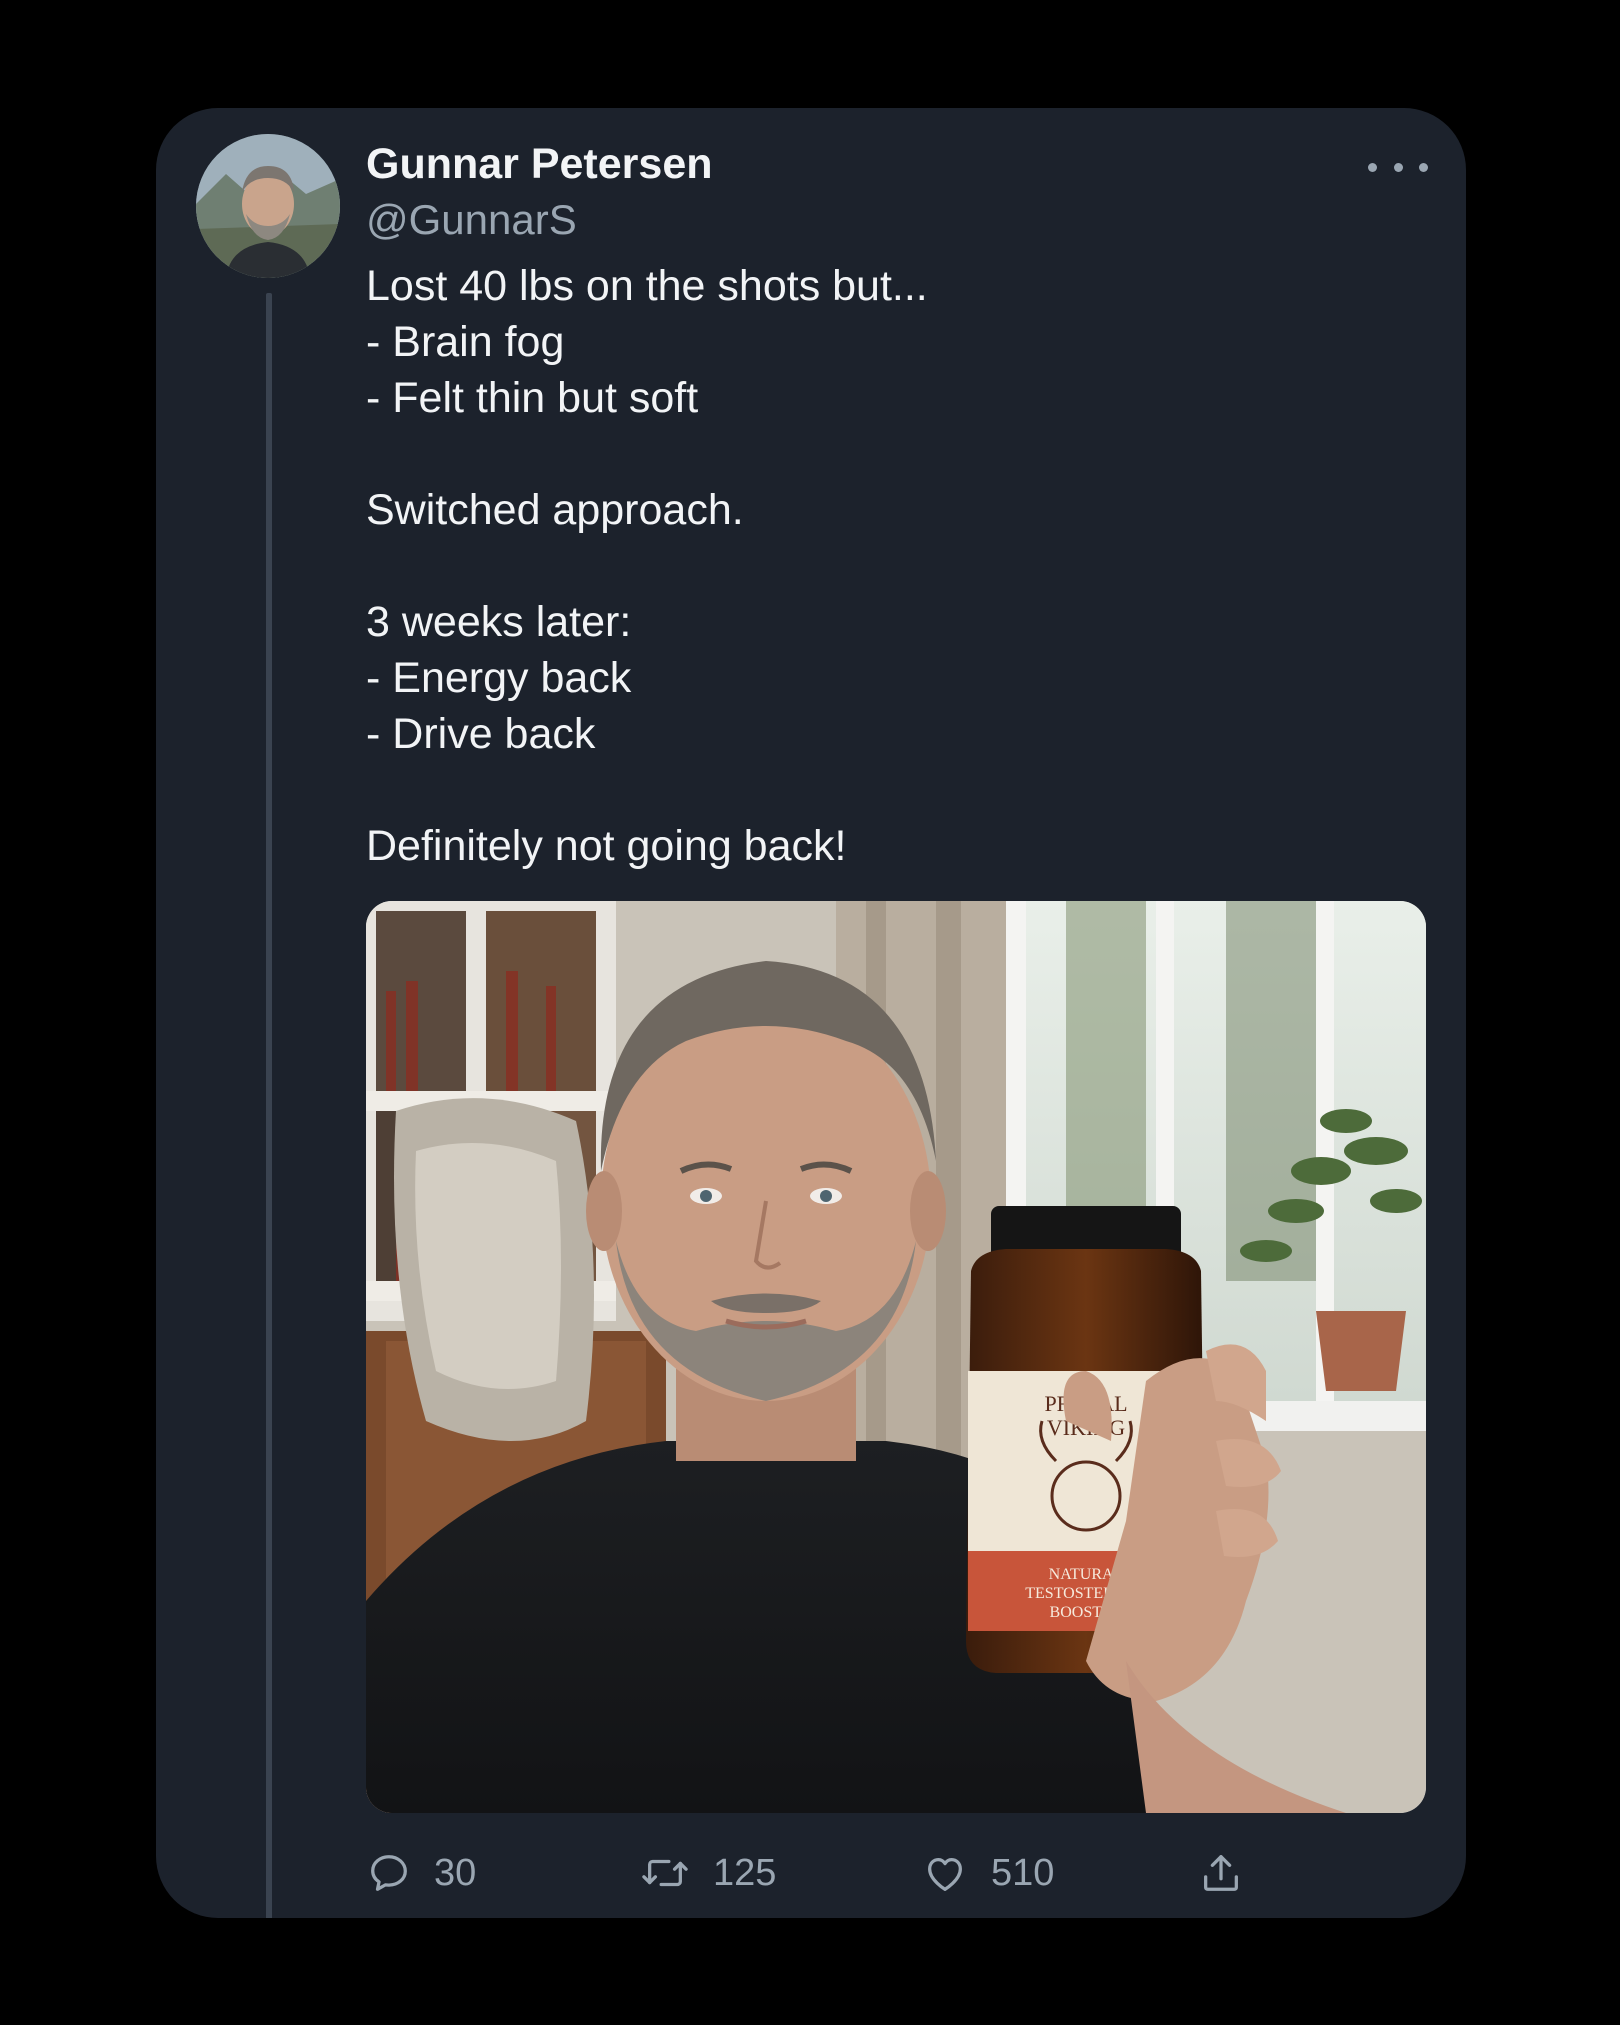 The image size is (1620, 2025). What do you see at coordinates (987, 1873) in the screenshot?
I see `like-button: 510` at bounding box center [987, 1873].